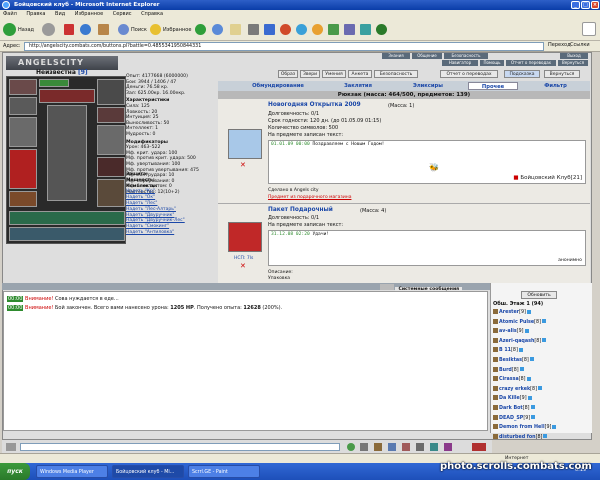 The width and height of the screenshot is (600, 480). I want to click on menu-tools: Сервис, so click(122, 14).